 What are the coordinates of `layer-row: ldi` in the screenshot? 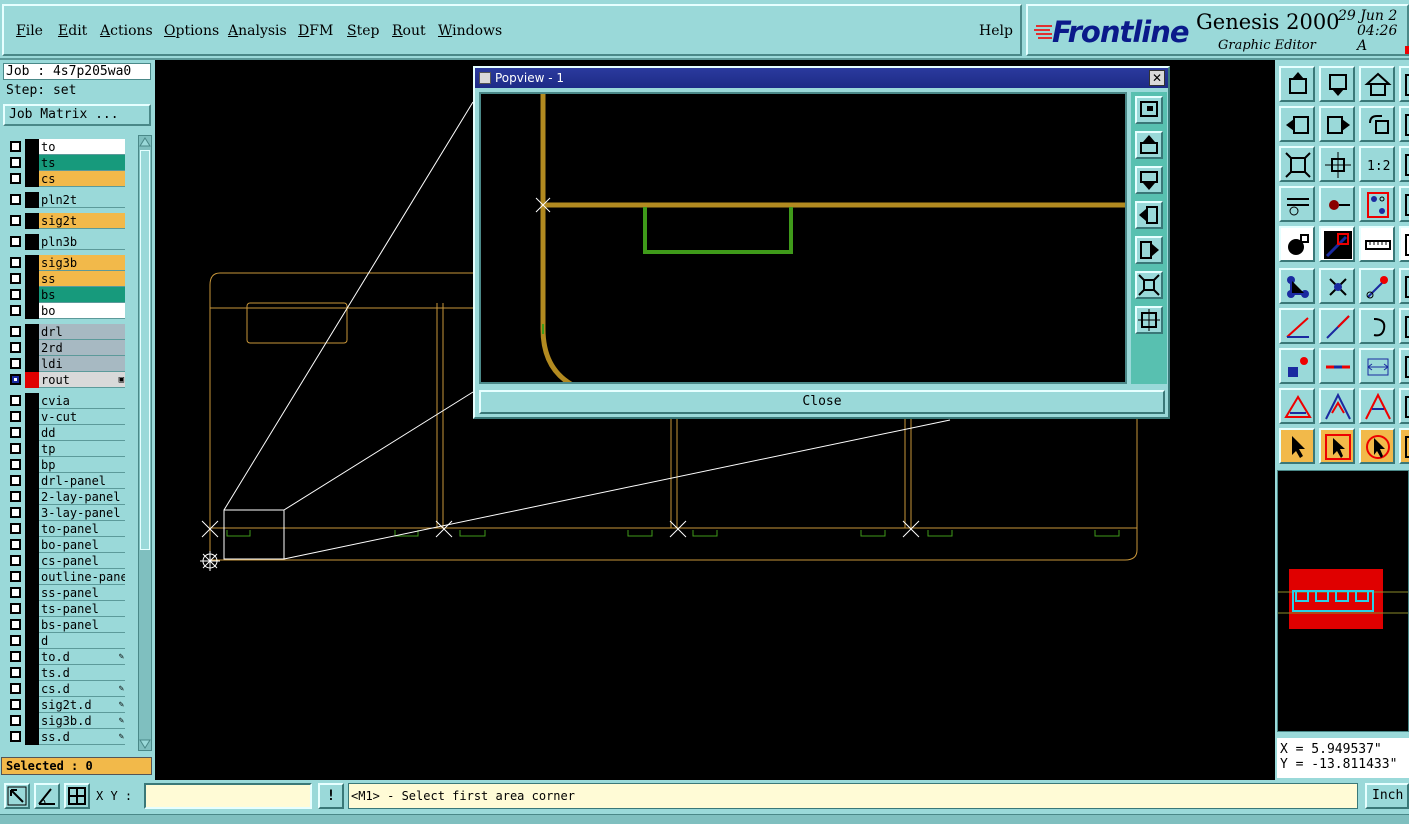 It's located at (70, 364).